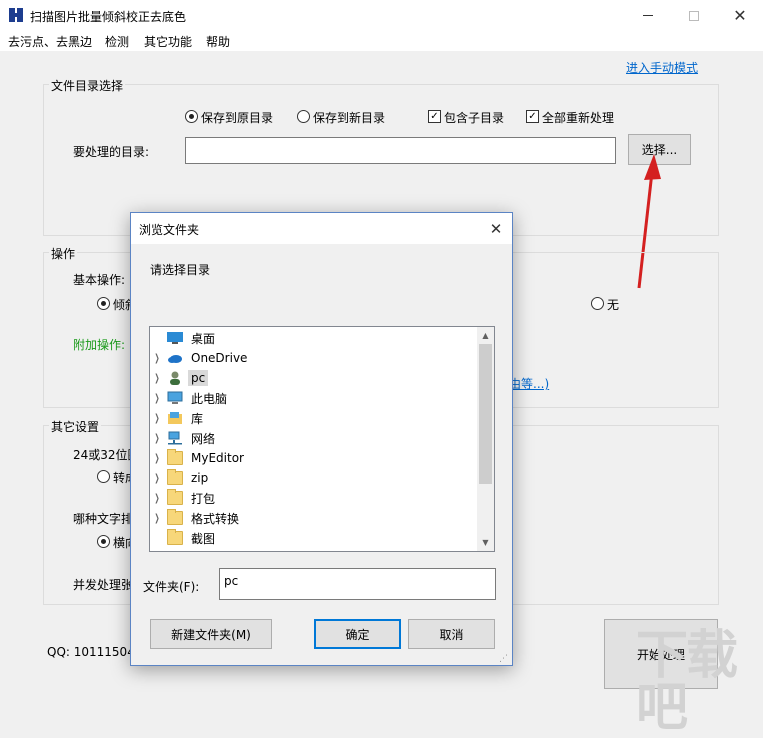 Image resolution: width=763 pixels, height=738 pixels. I want to click on tree-item-label: OneDrive, so click(219, 358).